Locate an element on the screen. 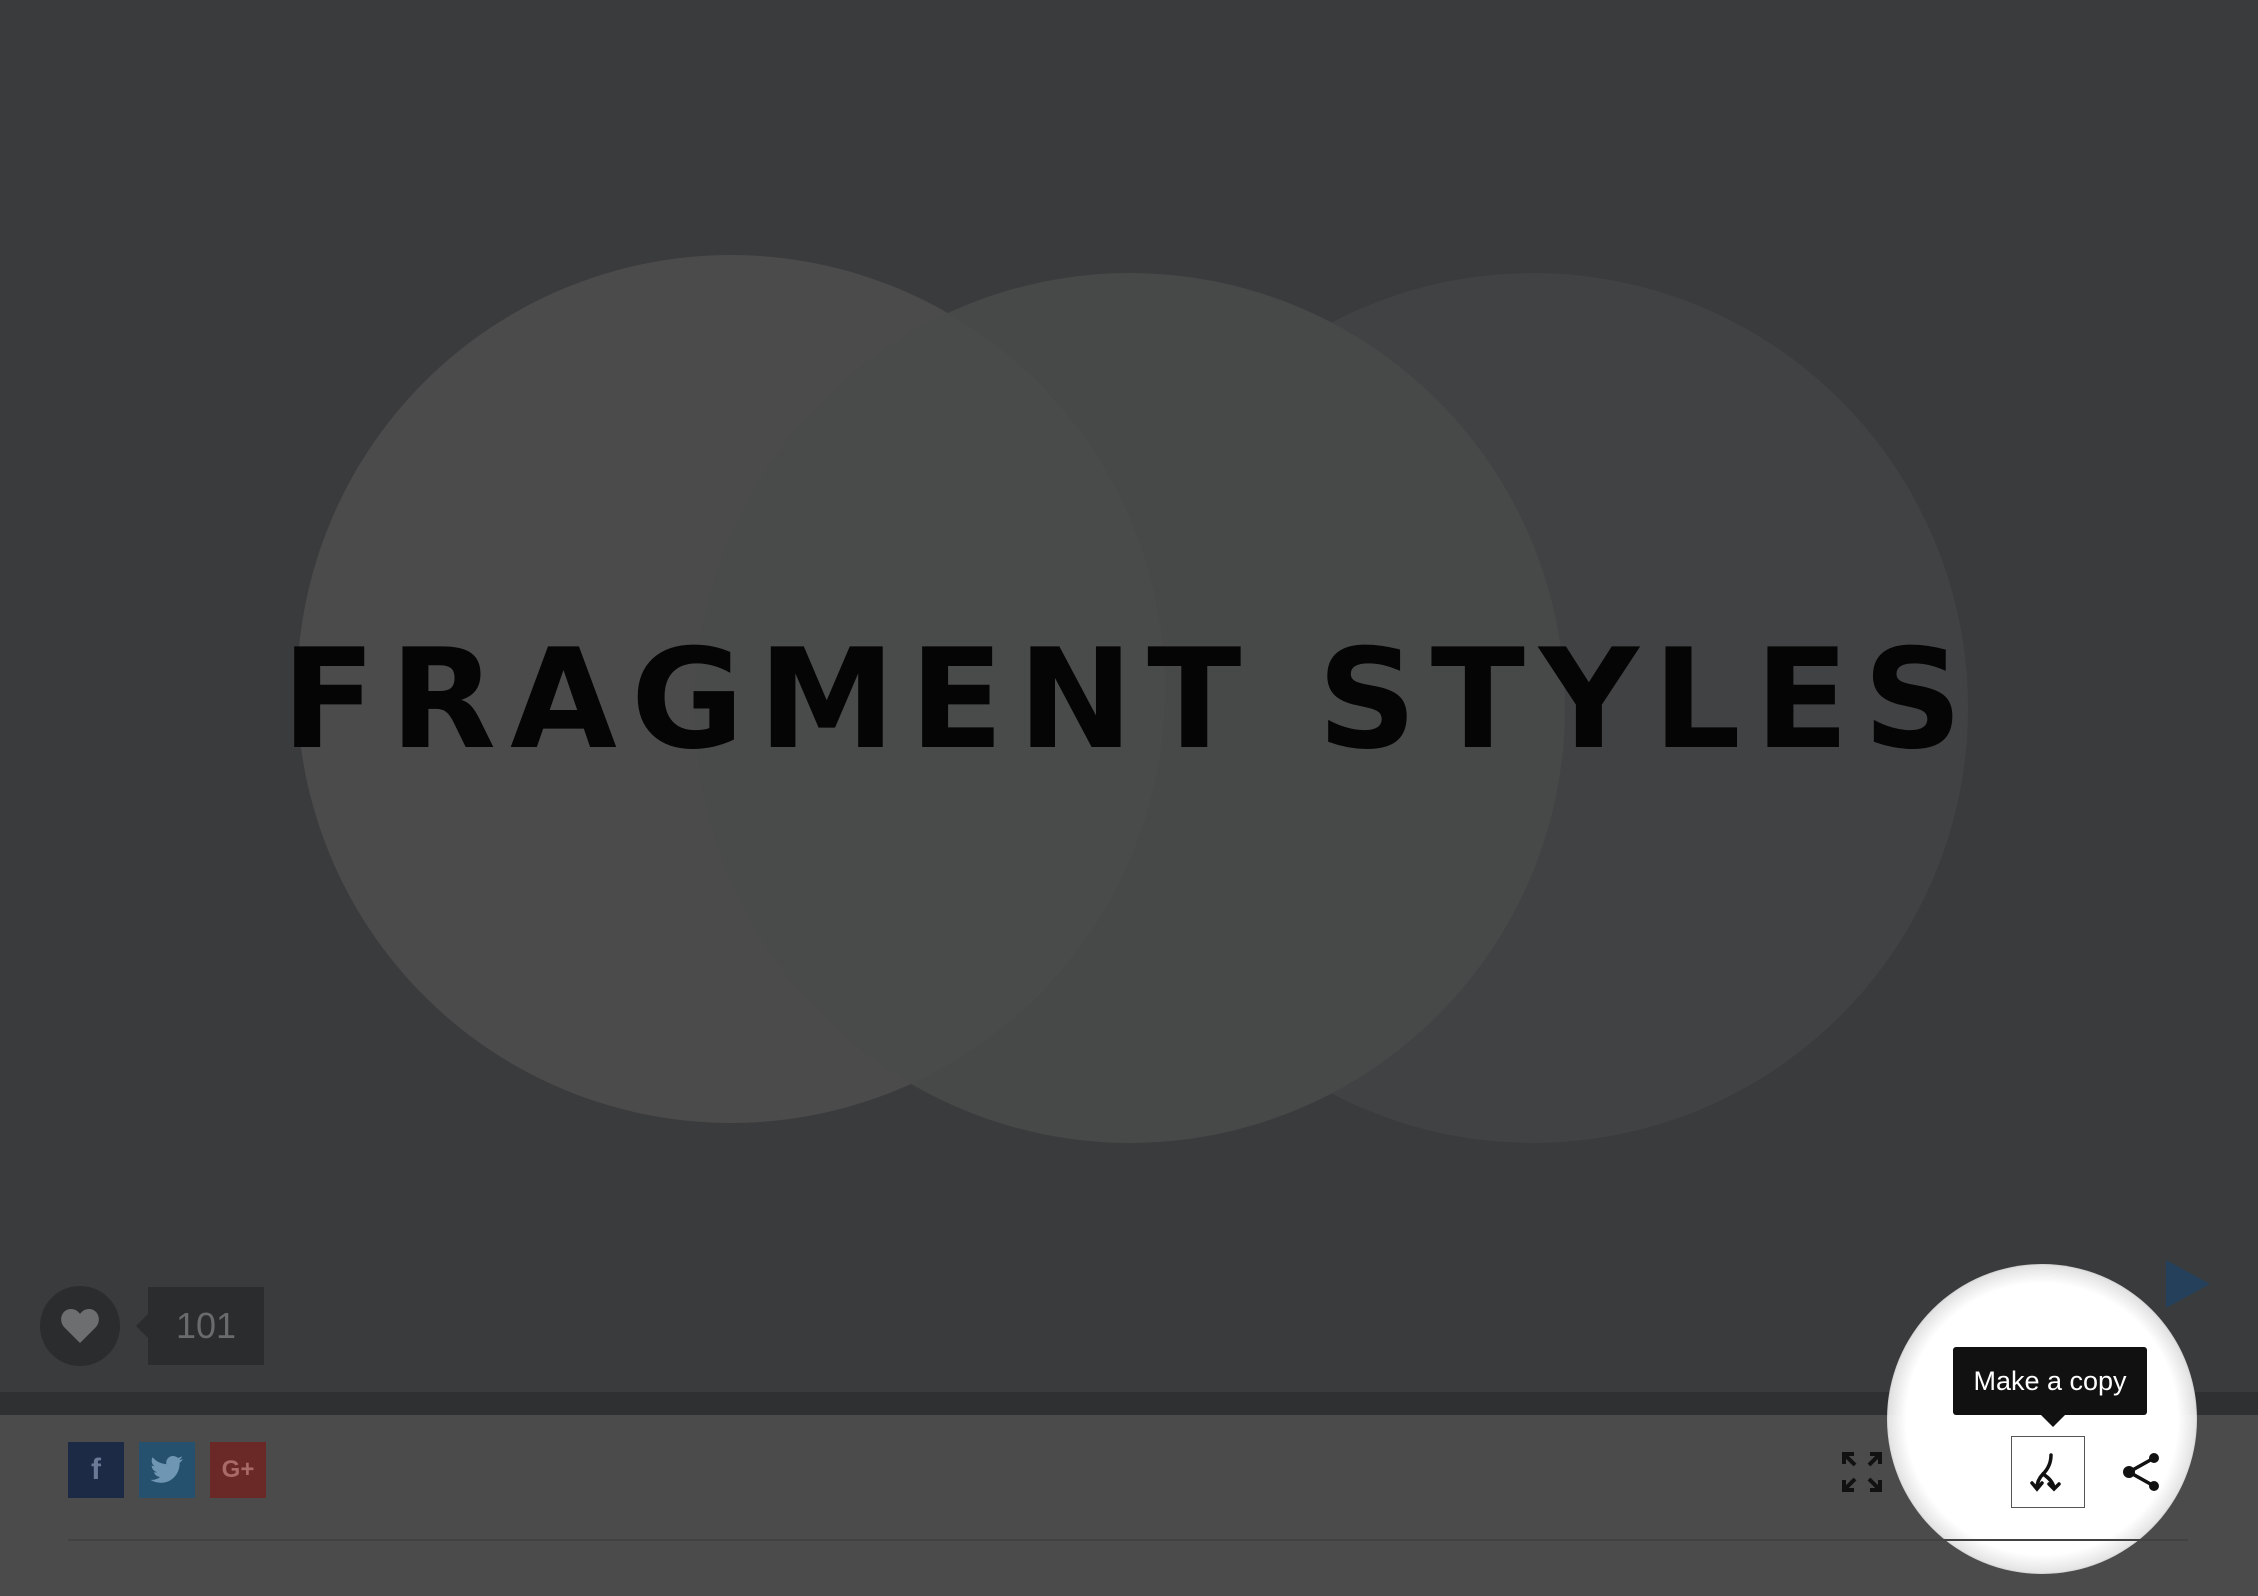  like-count: 101 is located at coordinates (200, 1326).